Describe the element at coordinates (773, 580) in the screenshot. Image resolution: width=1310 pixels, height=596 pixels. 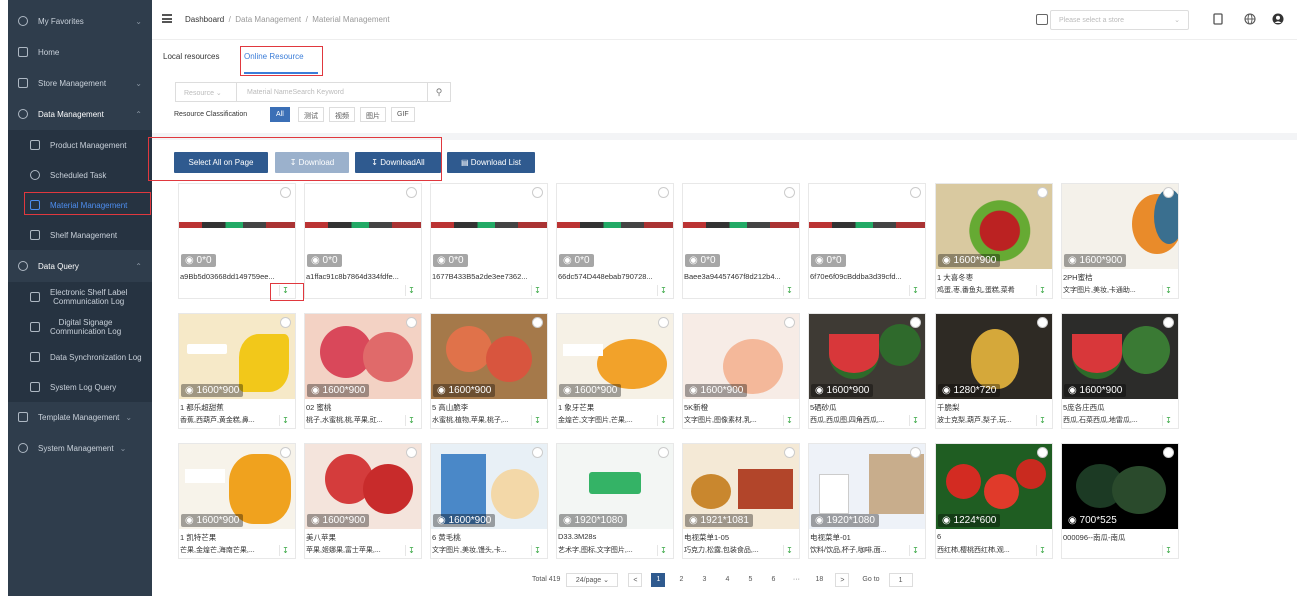
I see `page-button: 6` at that location.